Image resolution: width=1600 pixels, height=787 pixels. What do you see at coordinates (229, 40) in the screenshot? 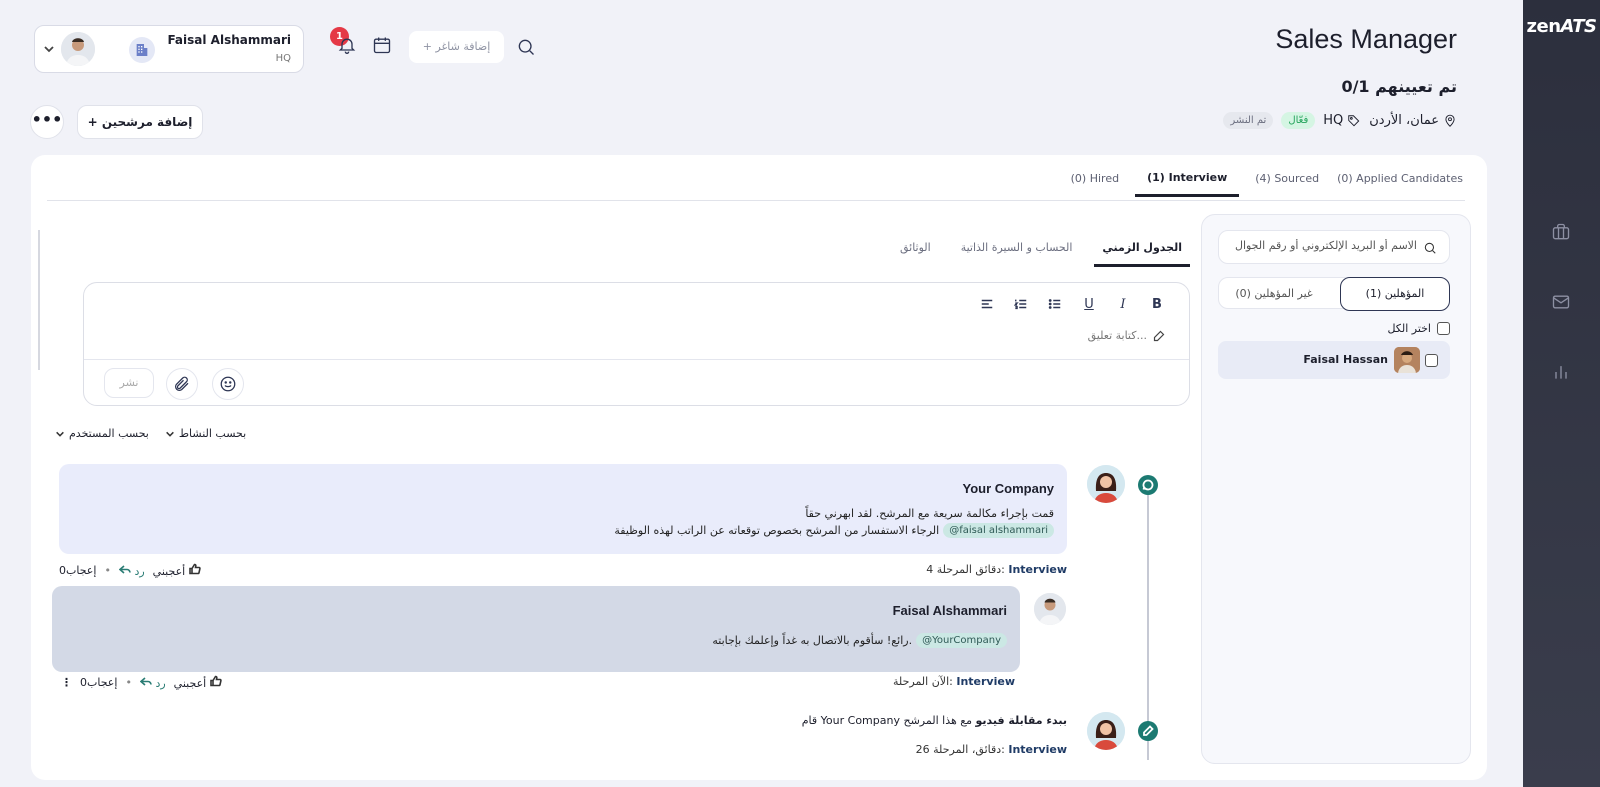
I see `user-name: Faisal Alshammari` at bounding box center [229, 40].